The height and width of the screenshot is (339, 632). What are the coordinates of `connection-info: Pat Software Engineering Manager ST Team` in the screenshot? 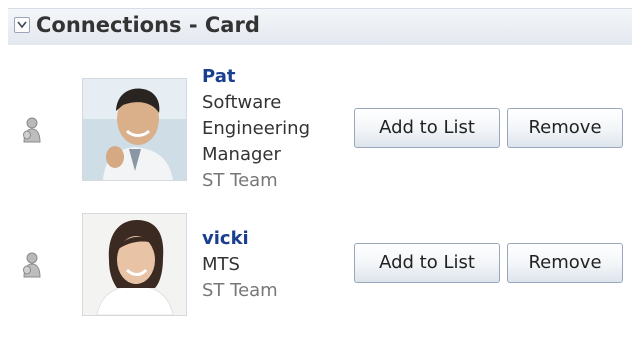 It's located at (256, 129).